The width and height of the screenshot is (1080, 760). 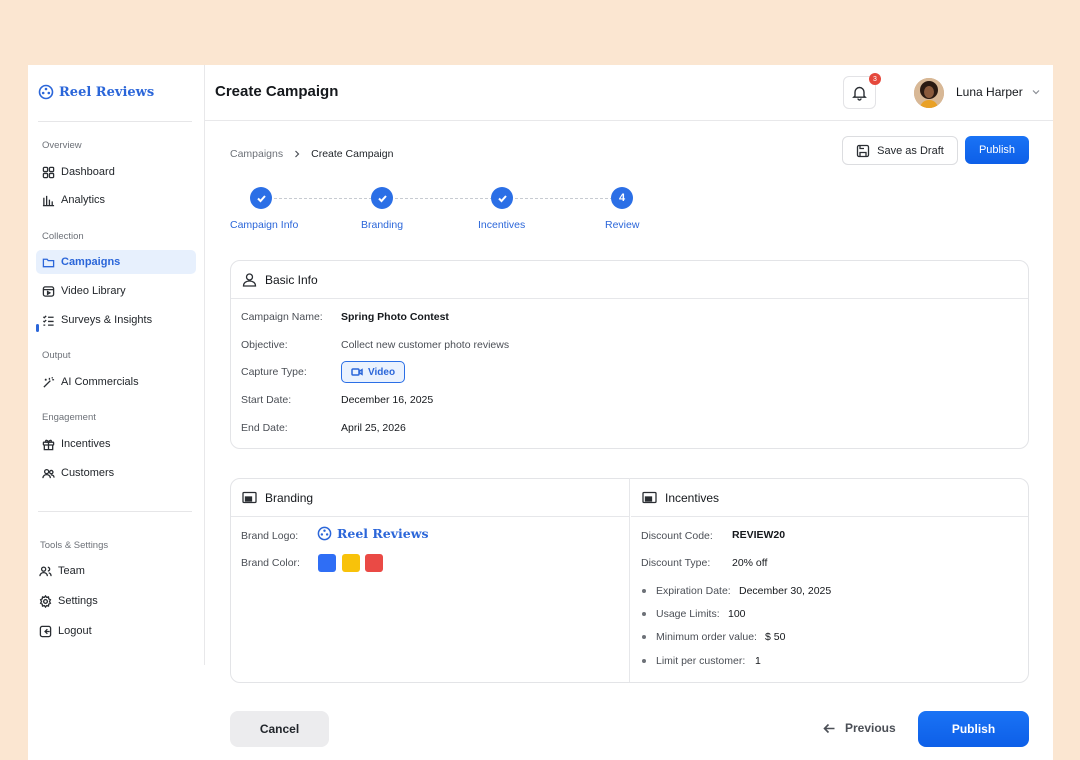 I want to click on previous-label: Previous, so click(x=870, y=728).